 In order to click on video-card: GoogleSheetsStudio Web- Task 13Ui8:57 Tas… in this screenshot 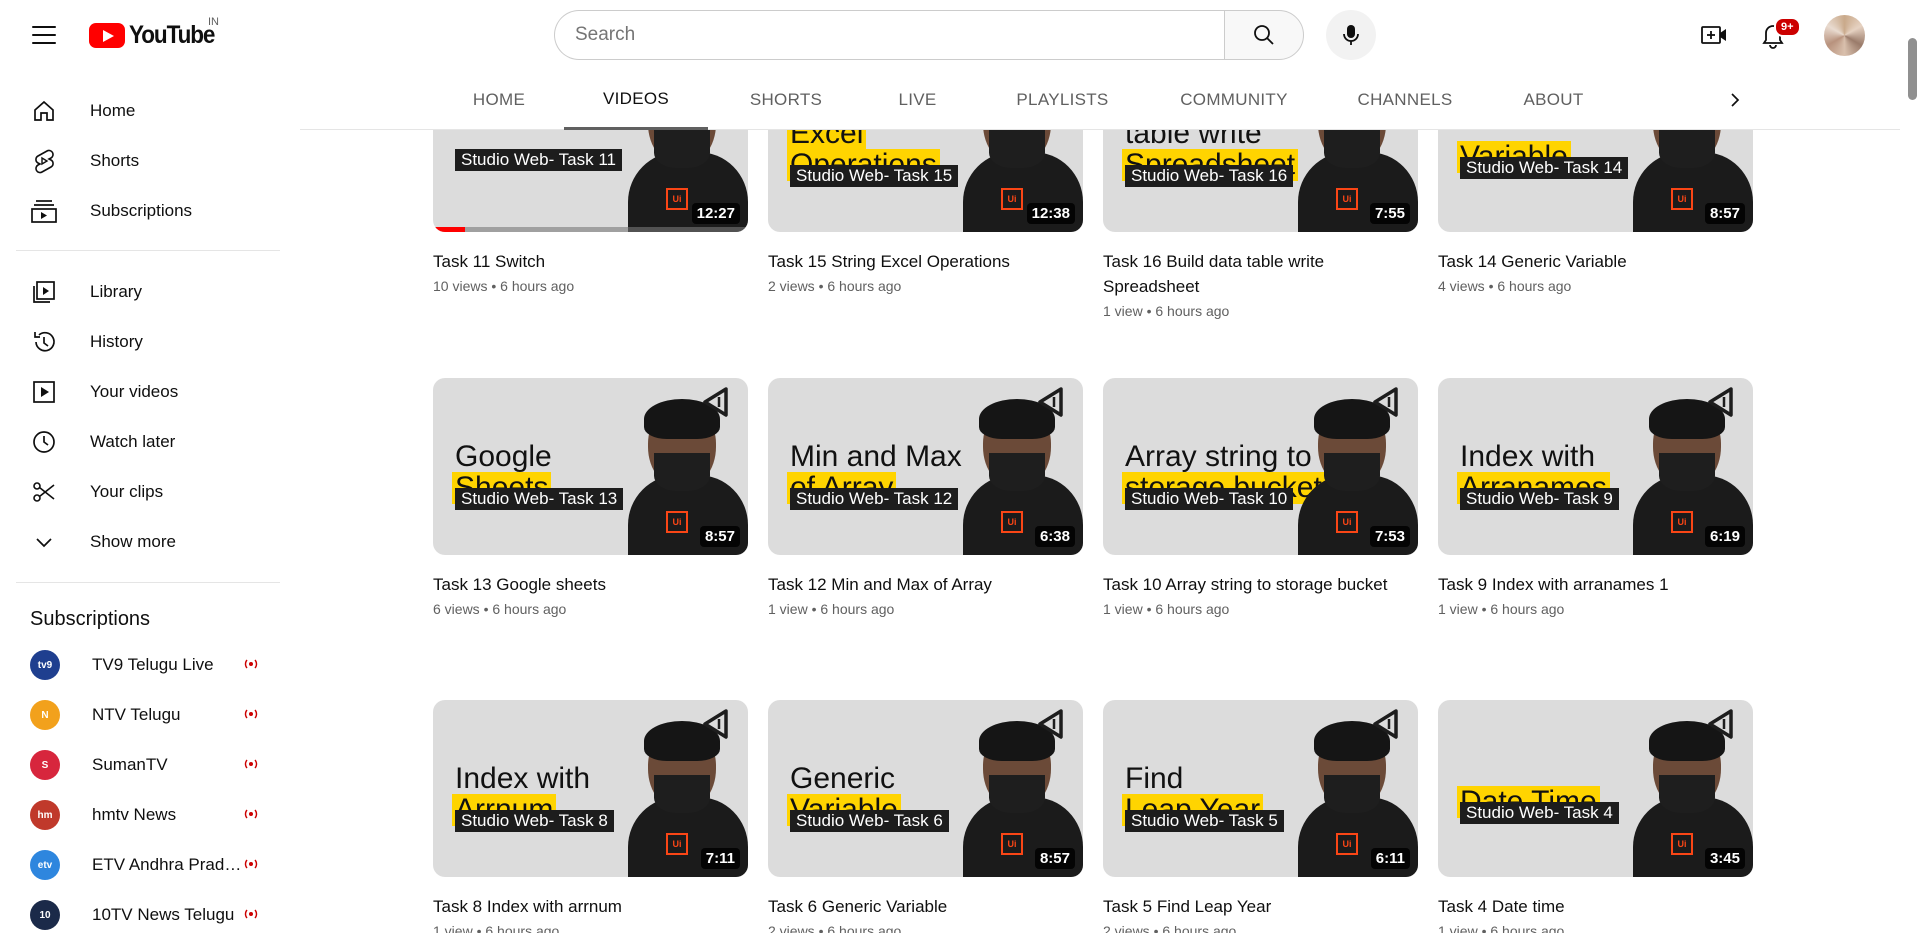, I will do `click(590, 497)`.